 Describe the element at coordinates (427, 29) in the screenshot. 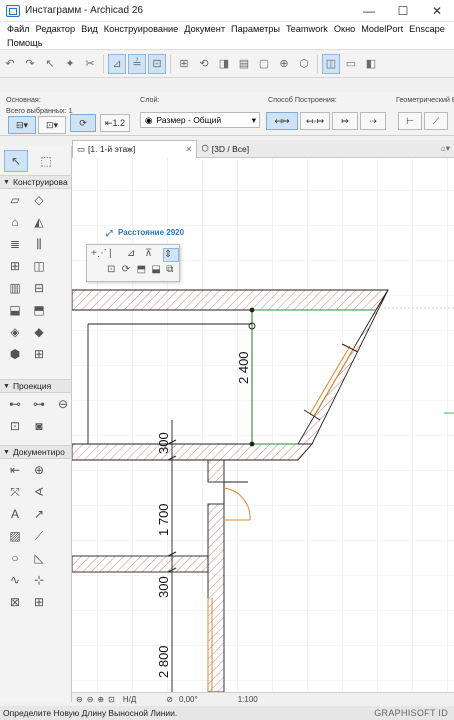

I see `menu-enscape: Enscape` at that location.